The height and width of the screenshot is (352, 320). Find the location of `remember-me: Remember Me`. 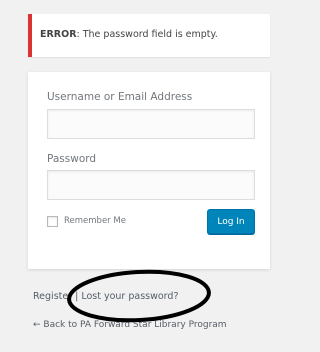

remember-me: Remember Me is located at coordinates (86, 221).